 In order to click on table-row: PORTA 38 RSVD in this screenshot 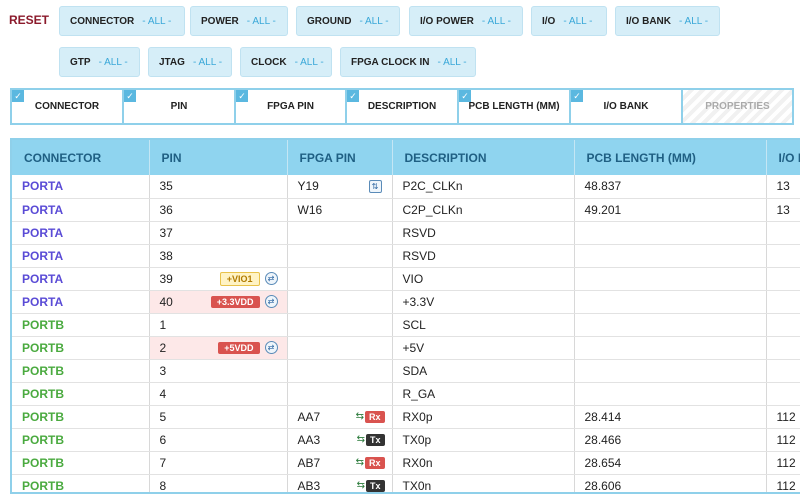, I will do `click(406, 256)`.